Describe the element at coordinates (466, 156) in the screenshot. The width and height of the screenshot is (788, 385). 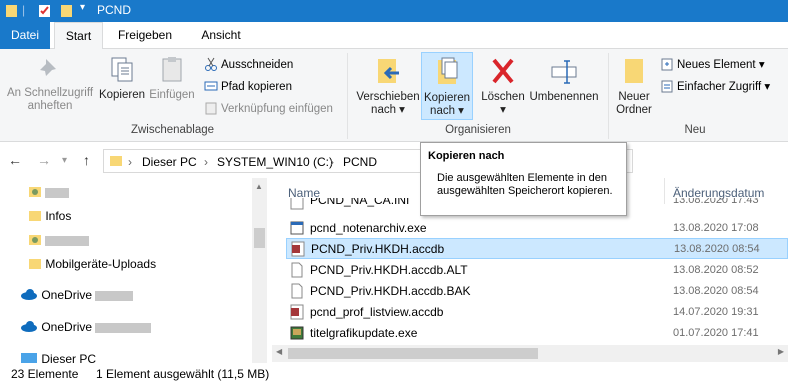
I see `tooltip-title: Kopieren nach` at that location.